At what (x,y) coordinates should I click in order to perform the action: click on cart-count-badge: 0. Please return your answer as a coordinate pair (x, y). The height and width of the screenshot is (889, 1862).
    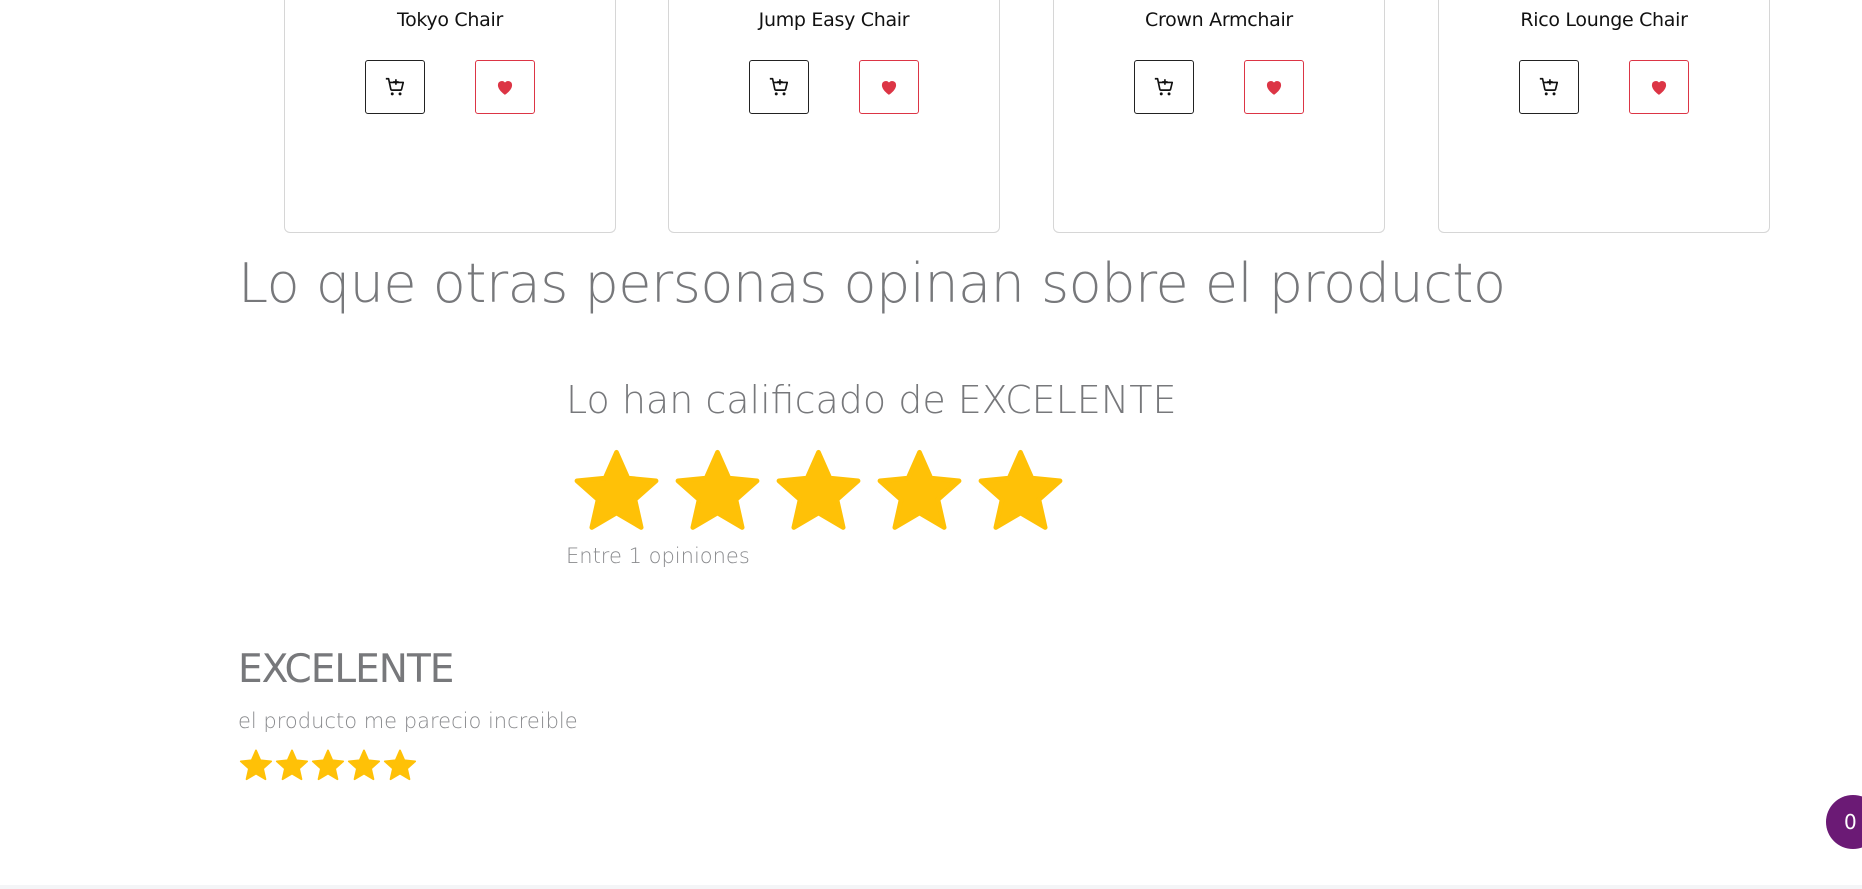
    Looking at the image, I should click on (1844, 822).